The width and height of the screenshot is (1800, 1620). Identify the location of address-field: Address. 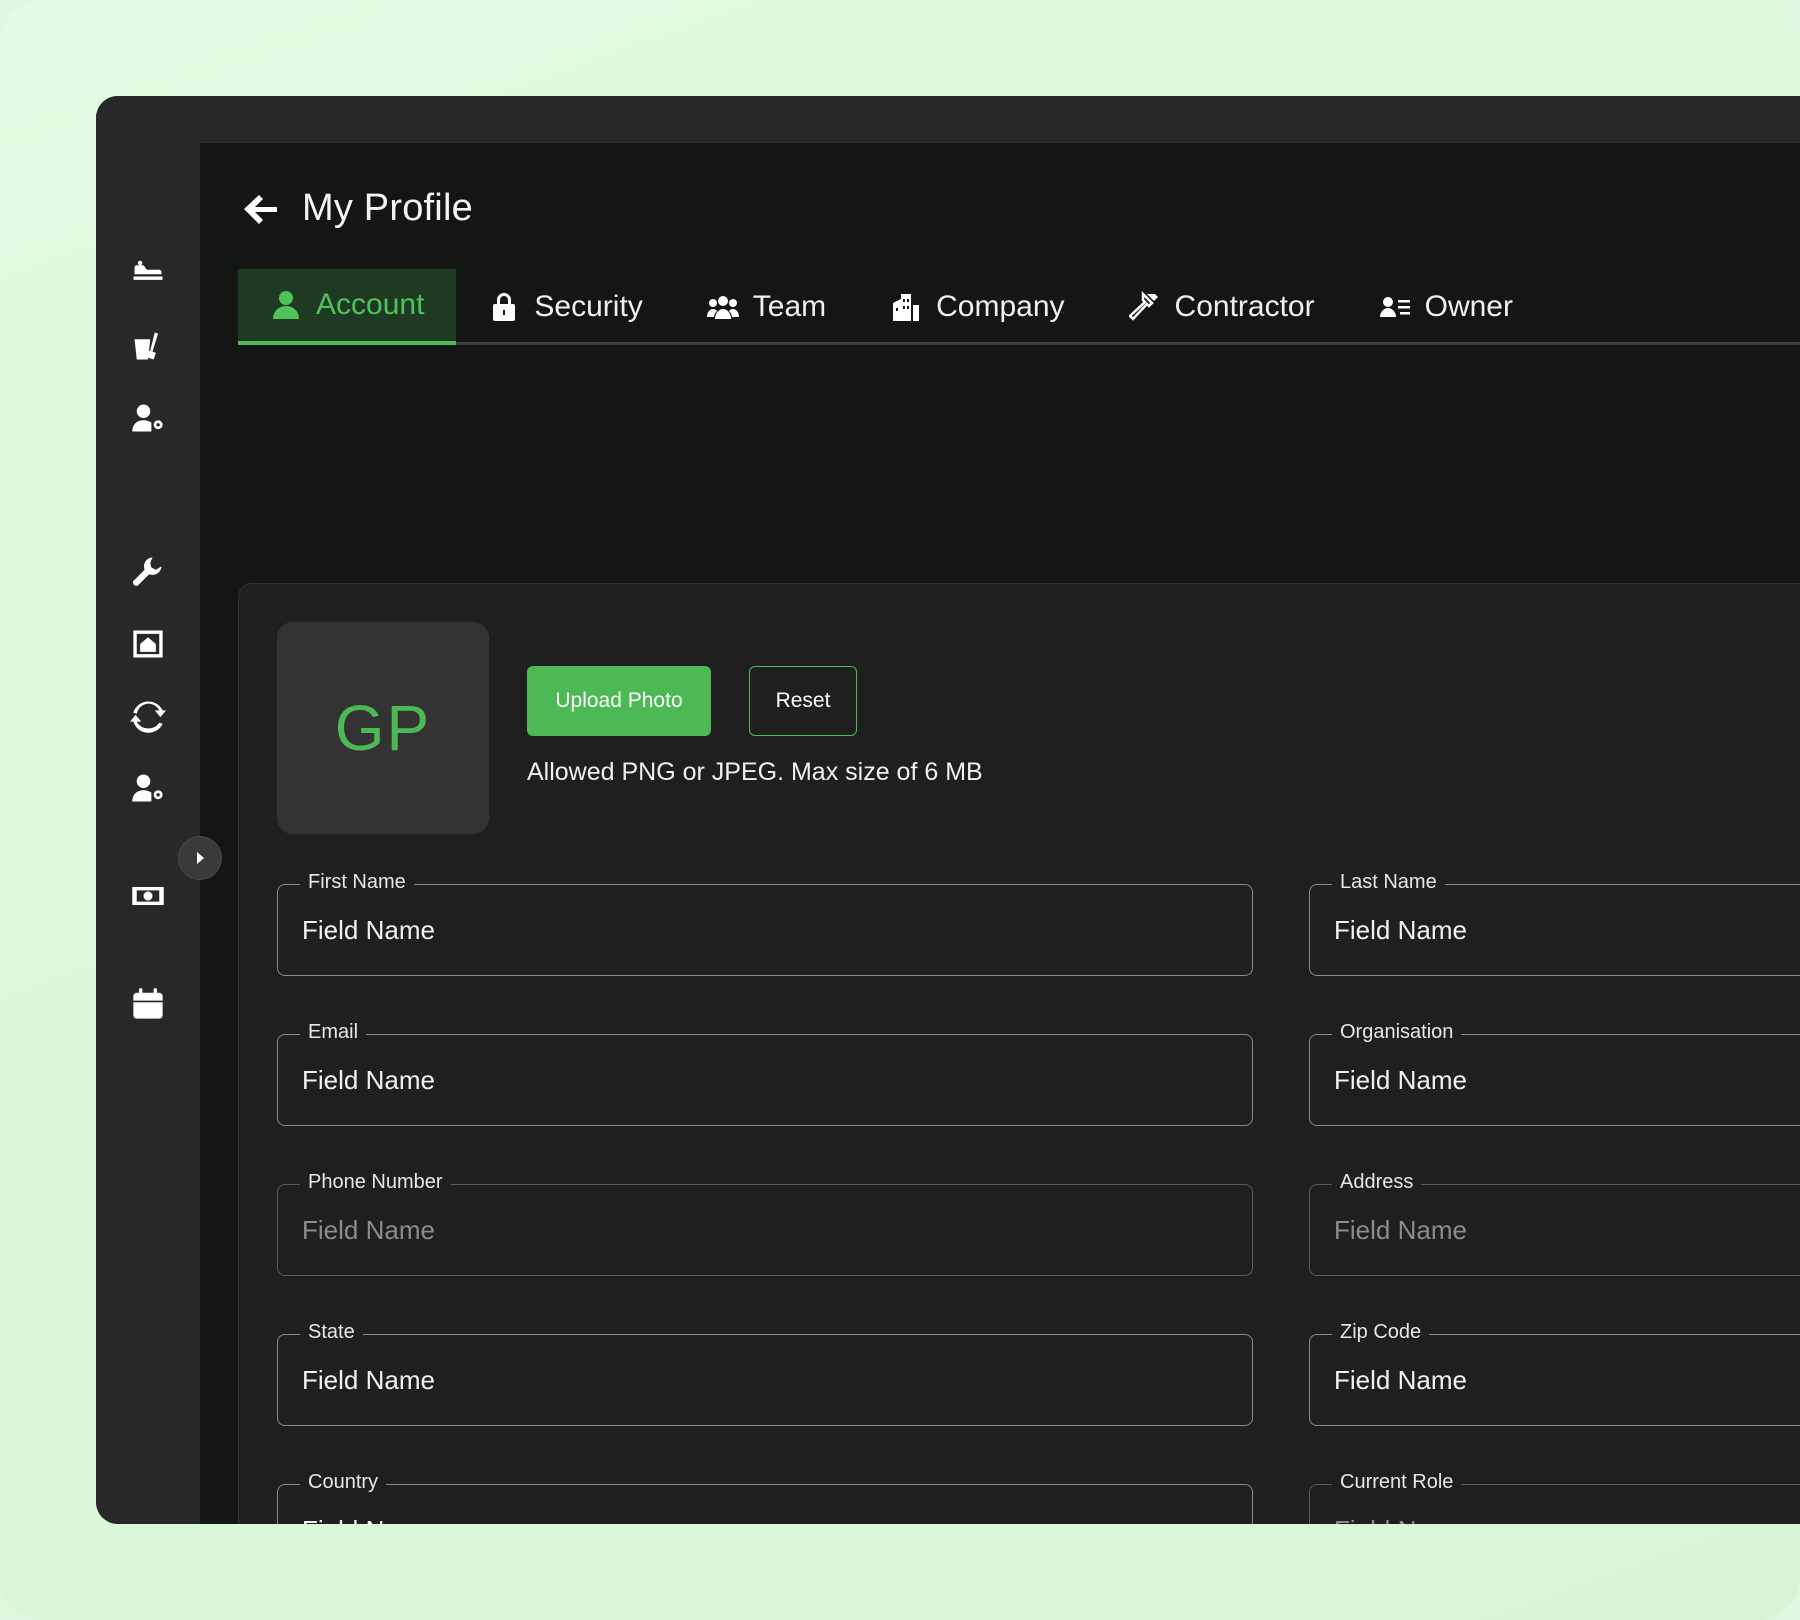
(1554, 1223).